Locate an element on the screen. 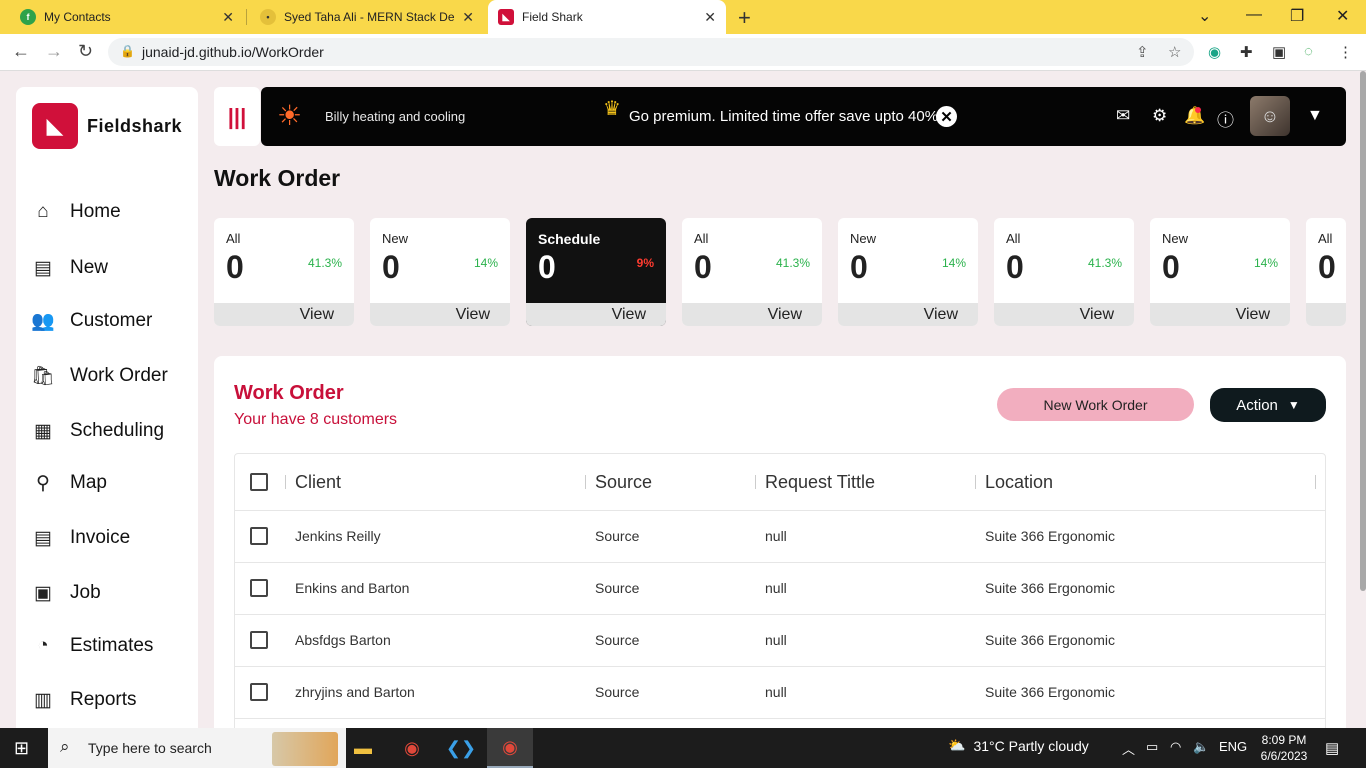 This screenshot has height=768, width=1366. close-window-icon: ✕ is located at coordinates (1342, 16).